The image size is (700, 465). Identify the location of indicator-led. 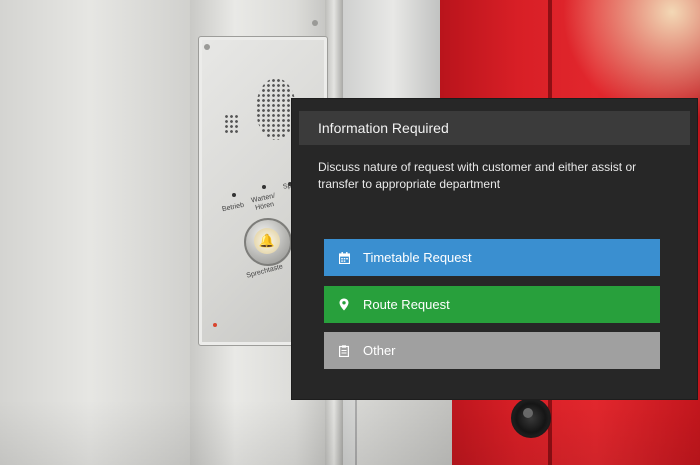
(215, 325).